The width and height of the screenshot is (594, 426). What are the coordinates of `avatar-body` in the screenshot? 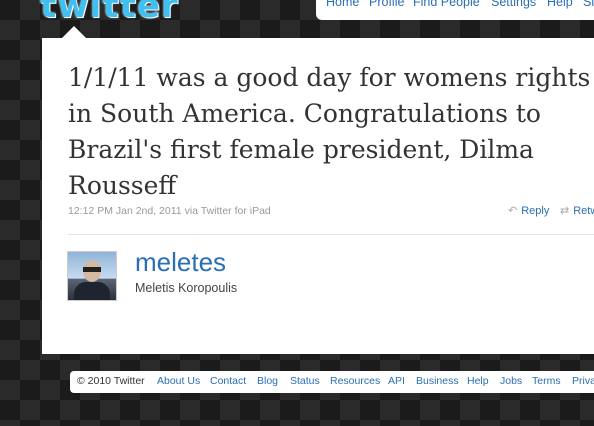 It's located at (92, 291).